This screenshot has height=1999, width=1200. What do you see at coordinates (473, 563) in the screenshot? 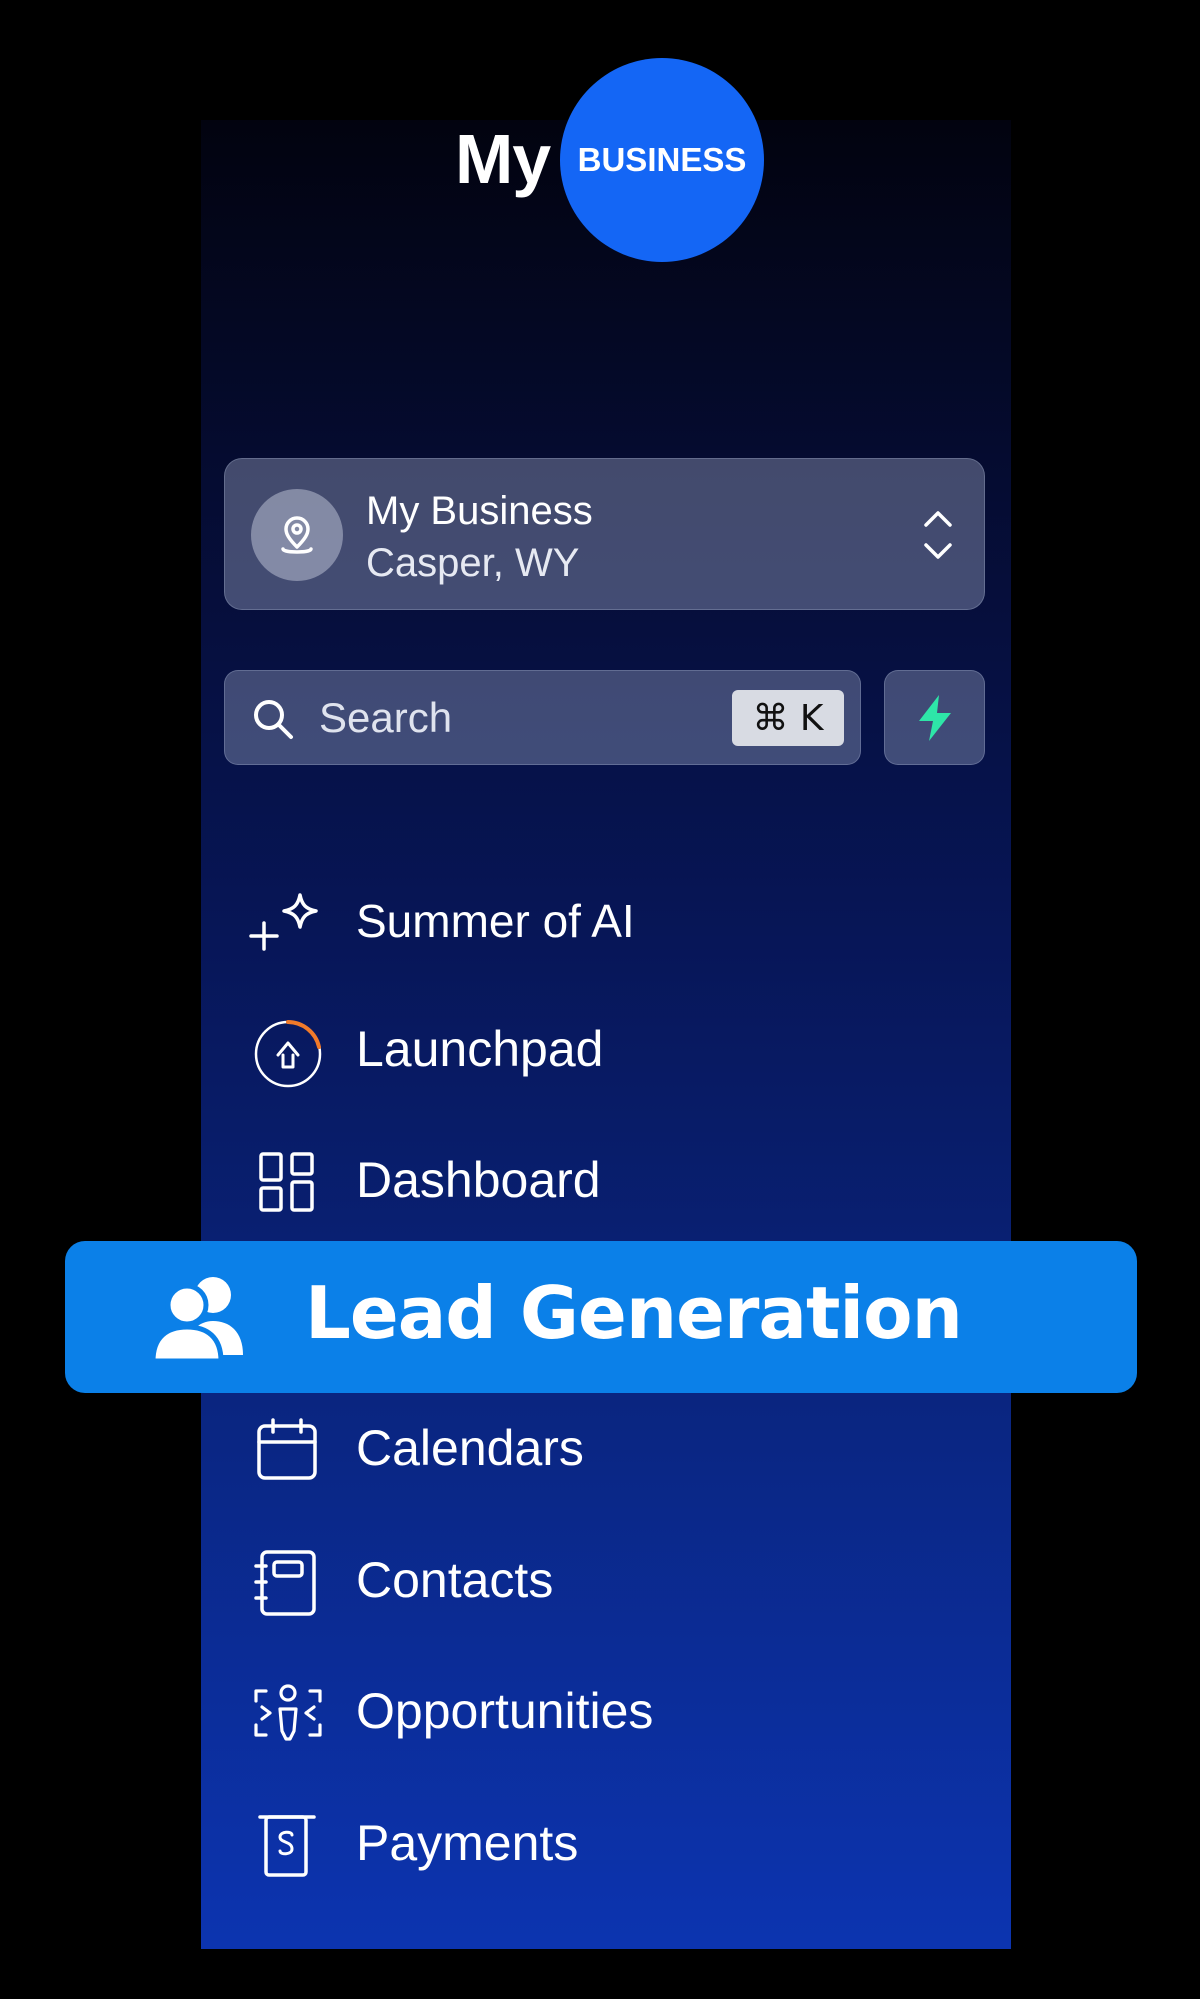
I see `account-location: Casper, WY` at bounding box center [473, 563].